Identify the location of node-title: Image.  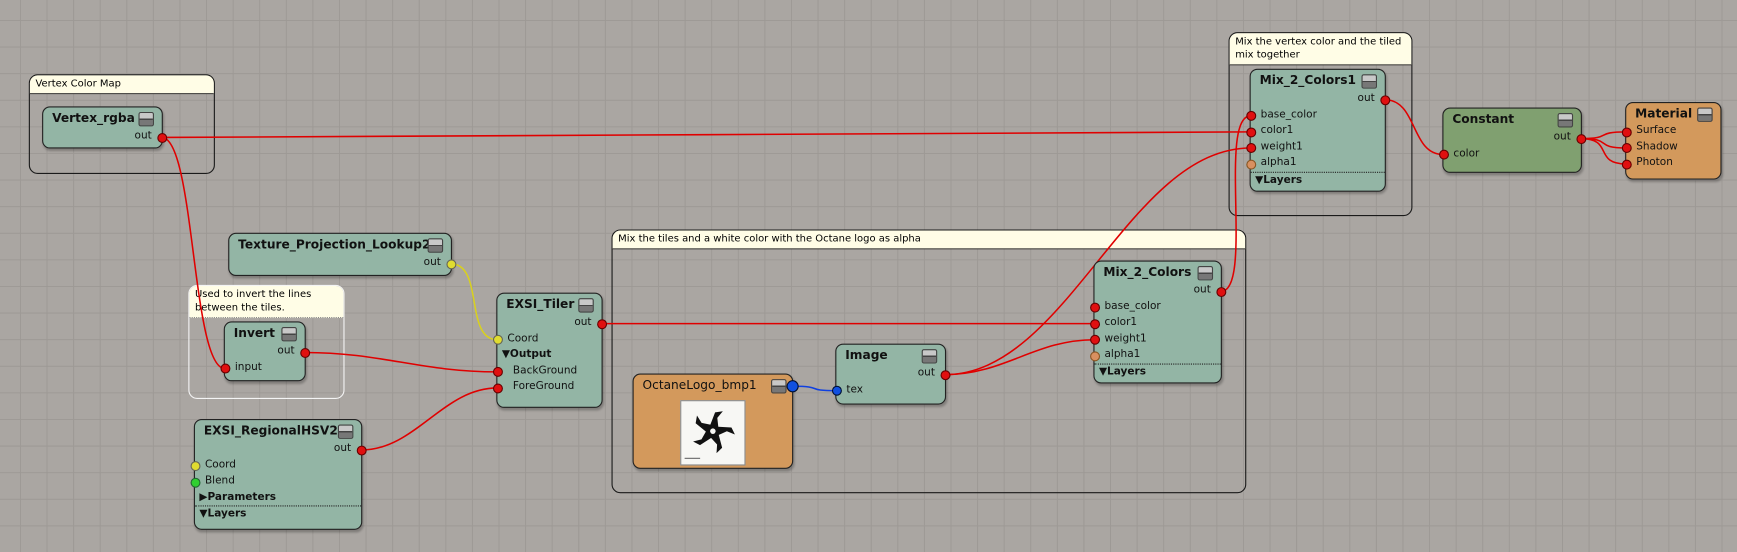
(866, 355).